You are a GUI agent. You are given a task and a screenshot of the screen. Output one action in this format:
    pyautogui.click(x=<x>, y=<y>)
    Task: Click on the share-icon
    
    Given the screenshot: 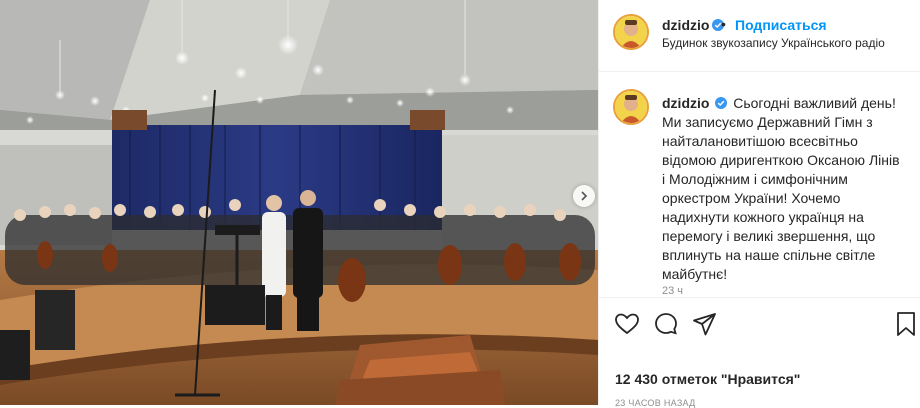 What is the action you would take?
    pyautogui.click(x=705, y=324)
    